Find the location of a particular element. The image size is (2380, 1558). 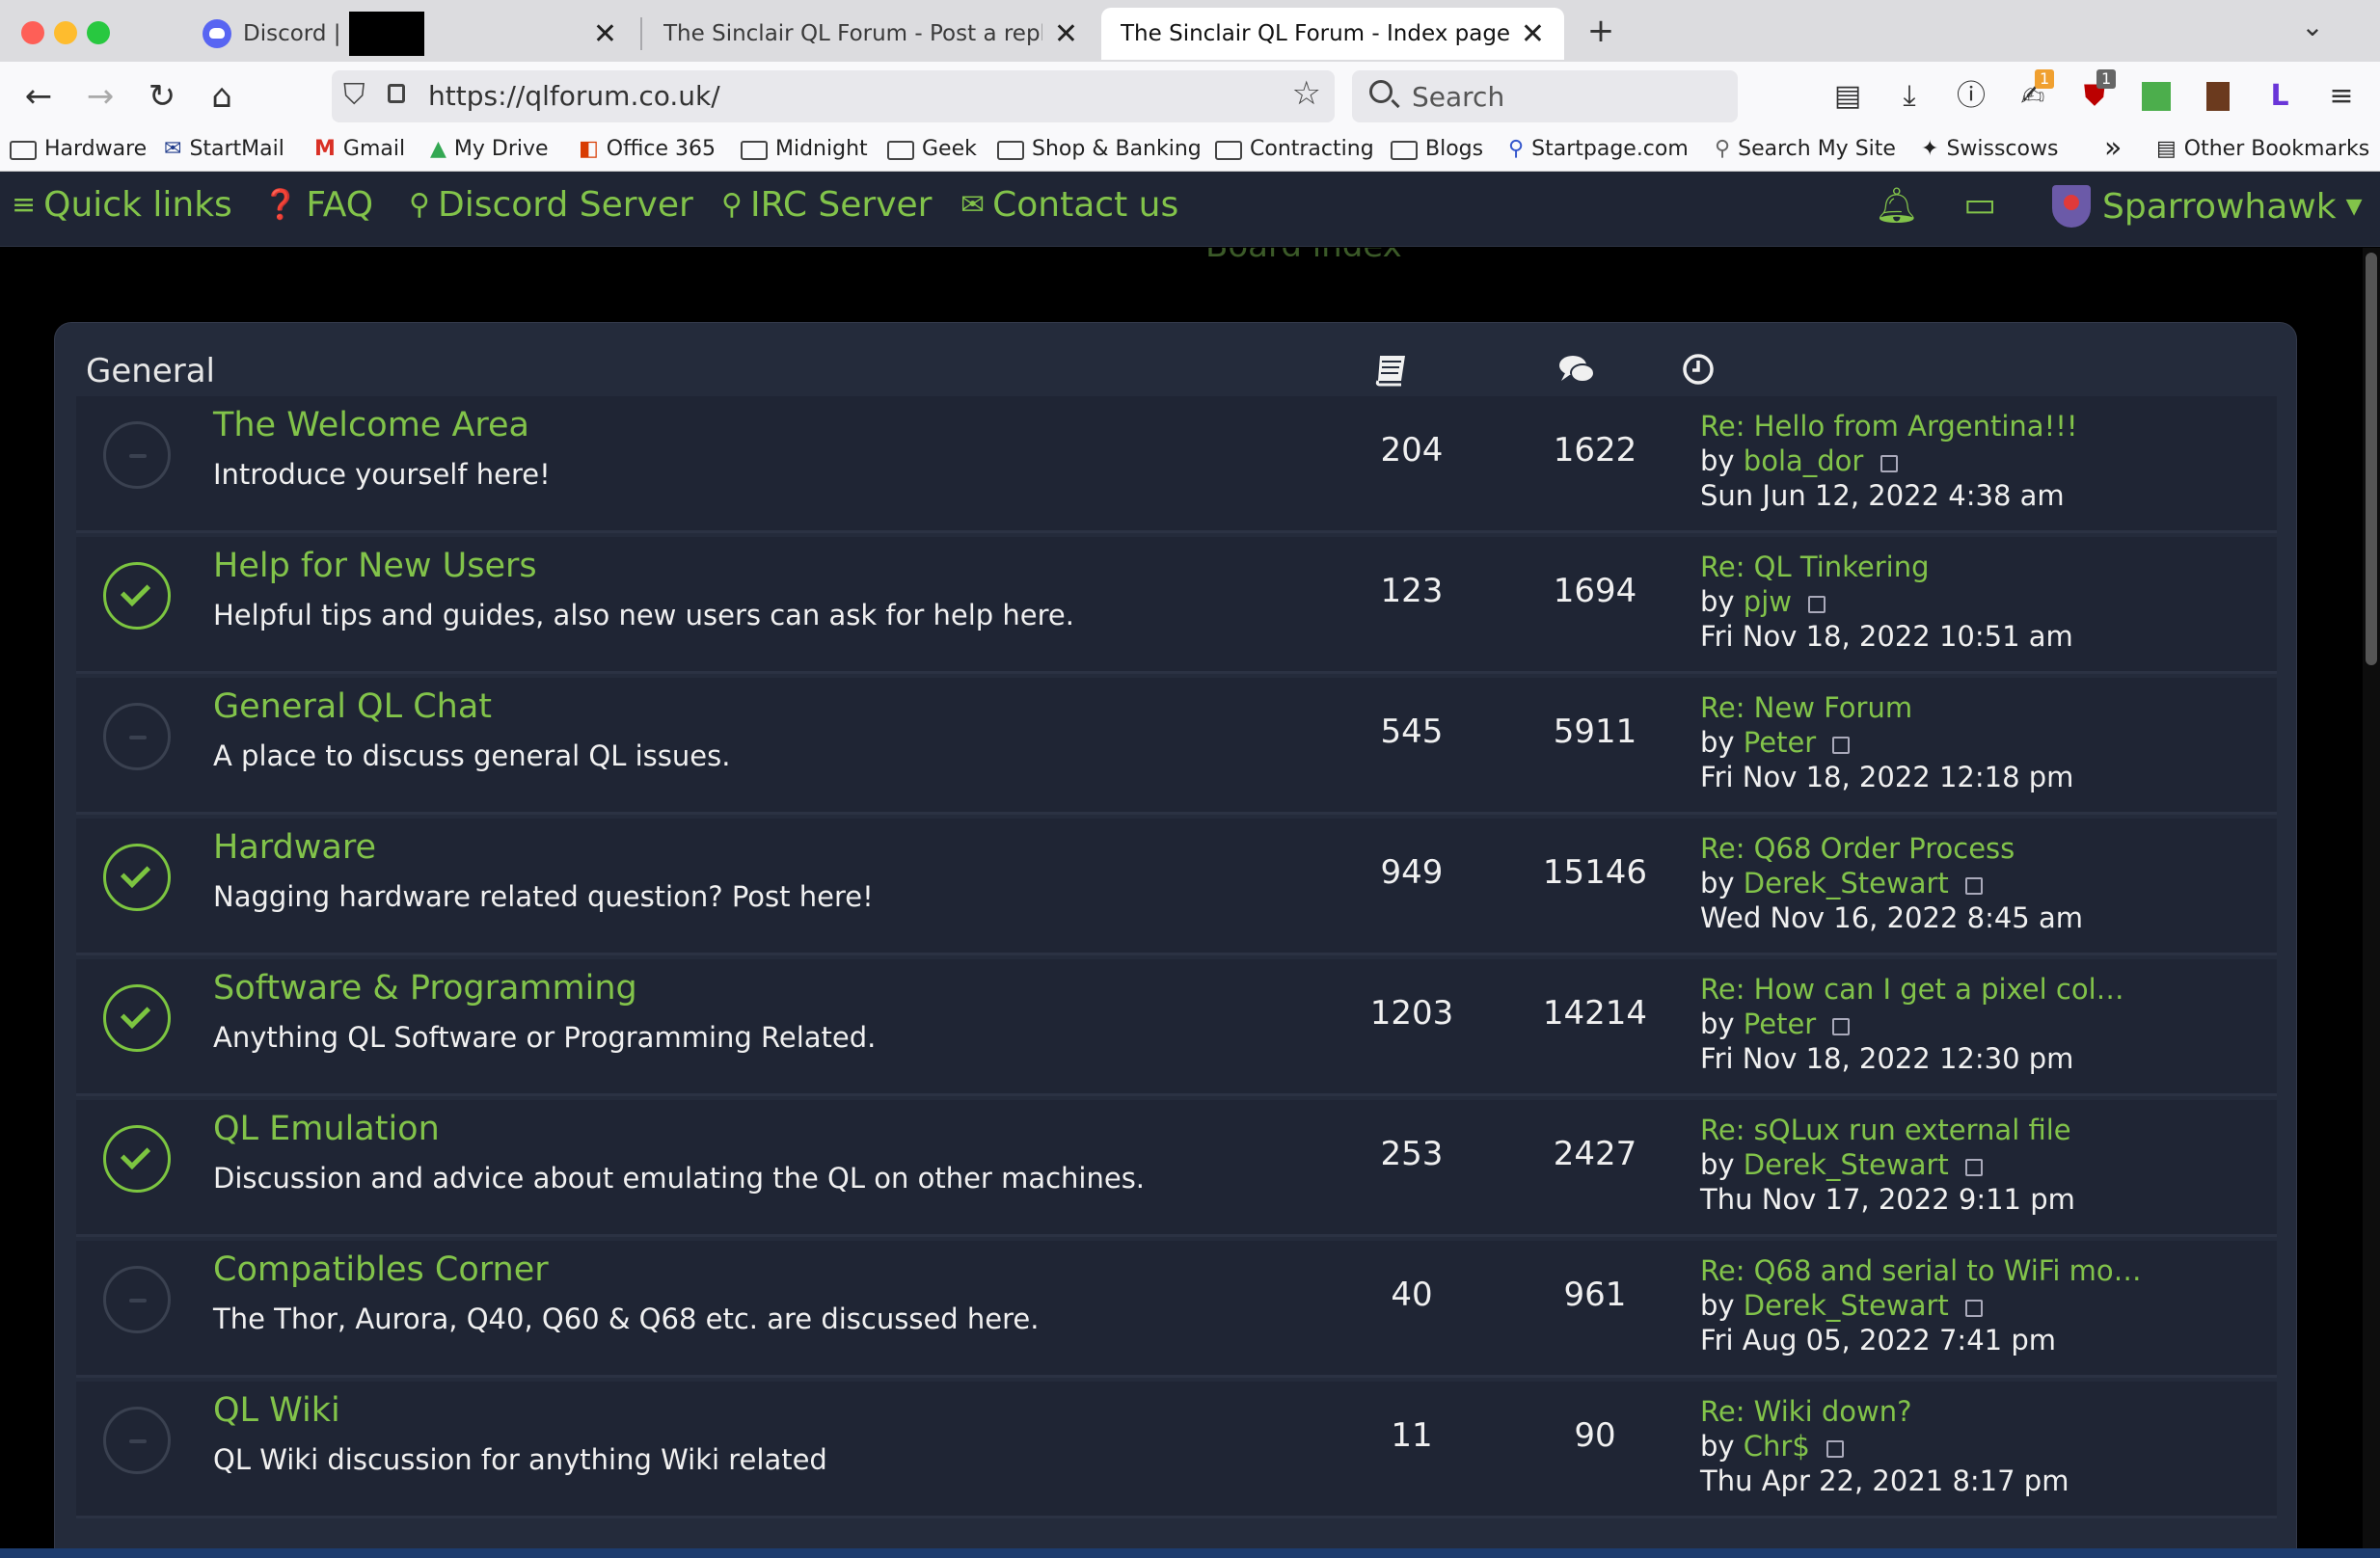

forum-description: Introduce yourself here! is located at coordinates (382, 474).